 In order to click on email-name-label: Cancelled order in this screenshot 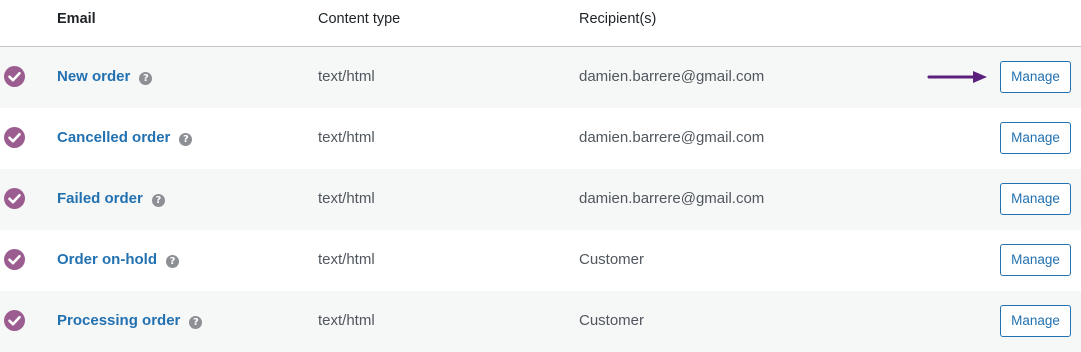, I will do `click(114, 137)`.